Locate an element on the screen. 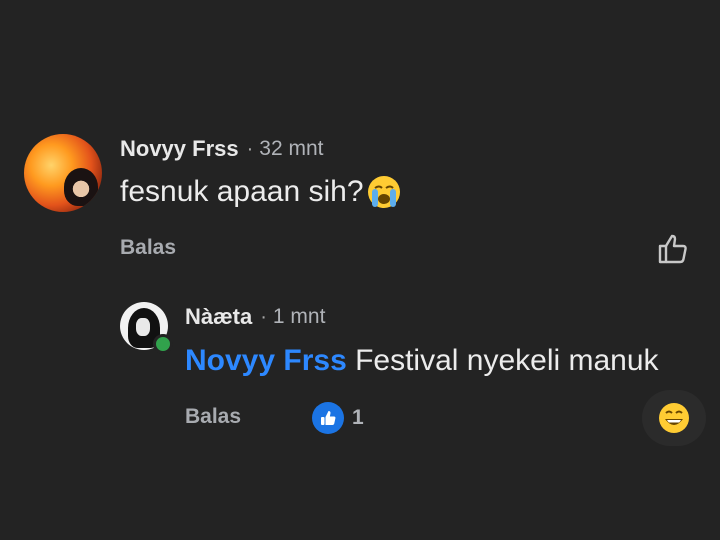 The width and height of the screenshot is (720, 540). reply-header: Nàæta · 1 mnt is located at coordinates (255, 317).